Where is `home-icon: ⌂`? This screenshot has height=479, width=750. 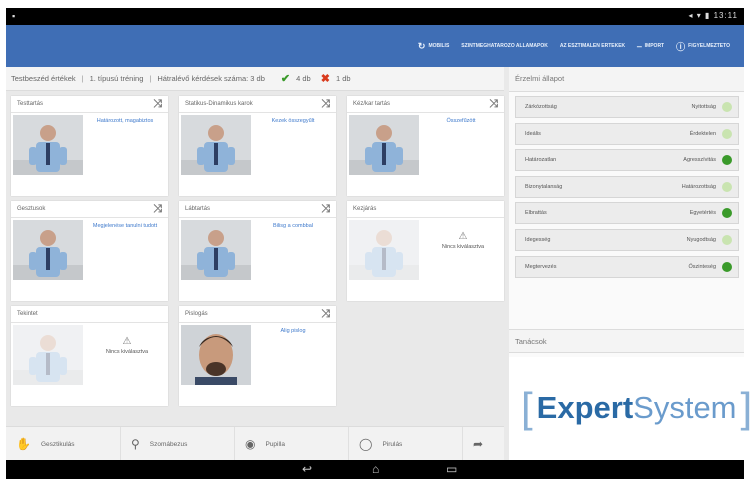
home-icon: ⌂ is located at coordinates (375, 469).